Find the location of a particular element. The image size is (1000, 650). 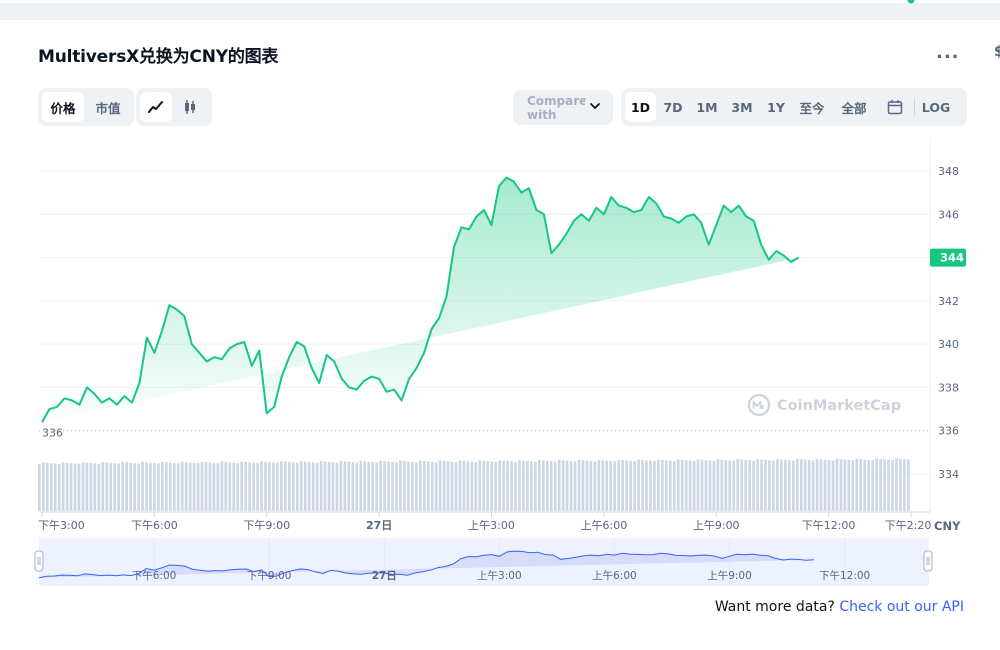

api-link: Check out our API is located at coordinates (901, 607).